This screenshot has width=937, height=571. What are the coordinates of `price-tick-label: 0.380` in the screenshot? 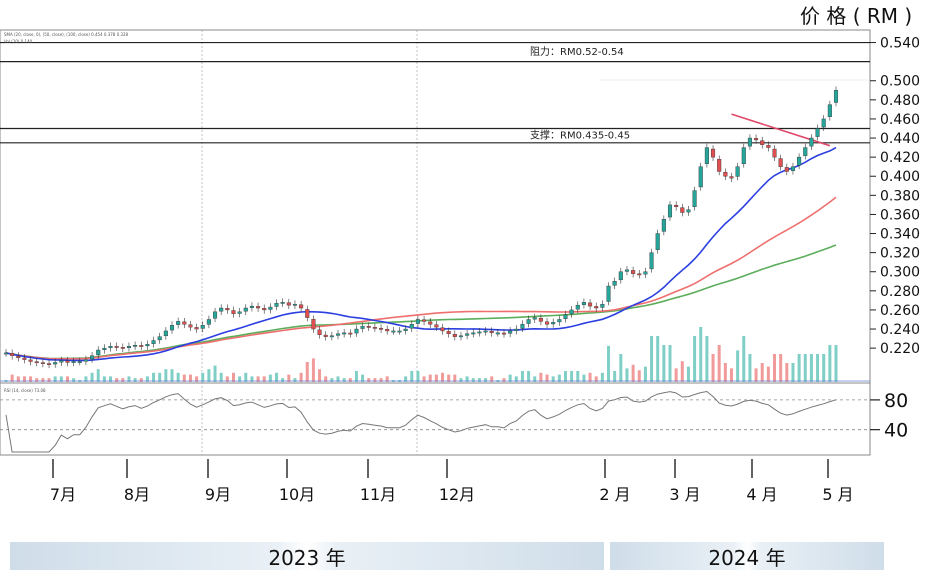 It's located at (900, 196).